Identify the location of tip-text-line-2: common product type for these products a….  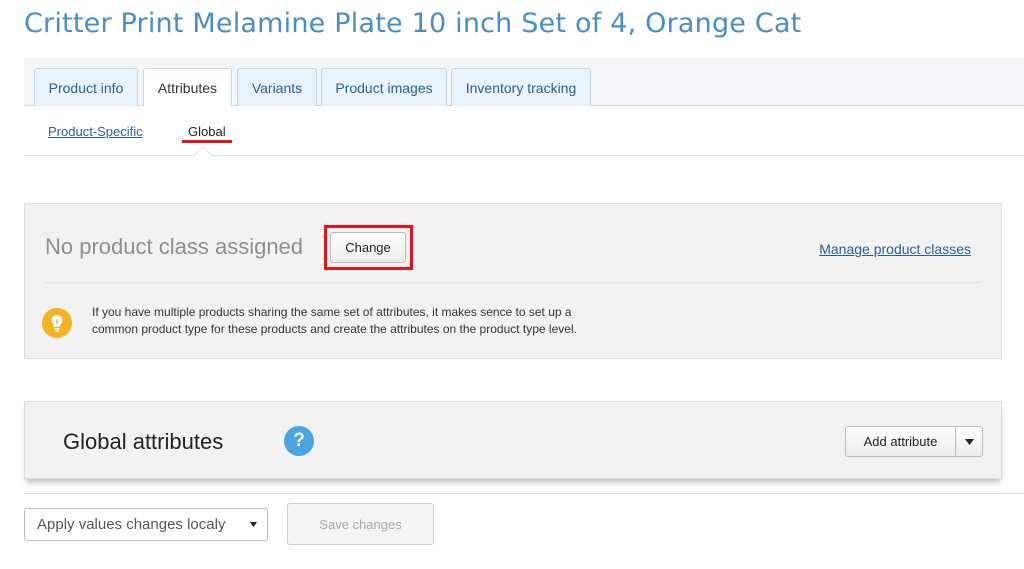
(334, 329).